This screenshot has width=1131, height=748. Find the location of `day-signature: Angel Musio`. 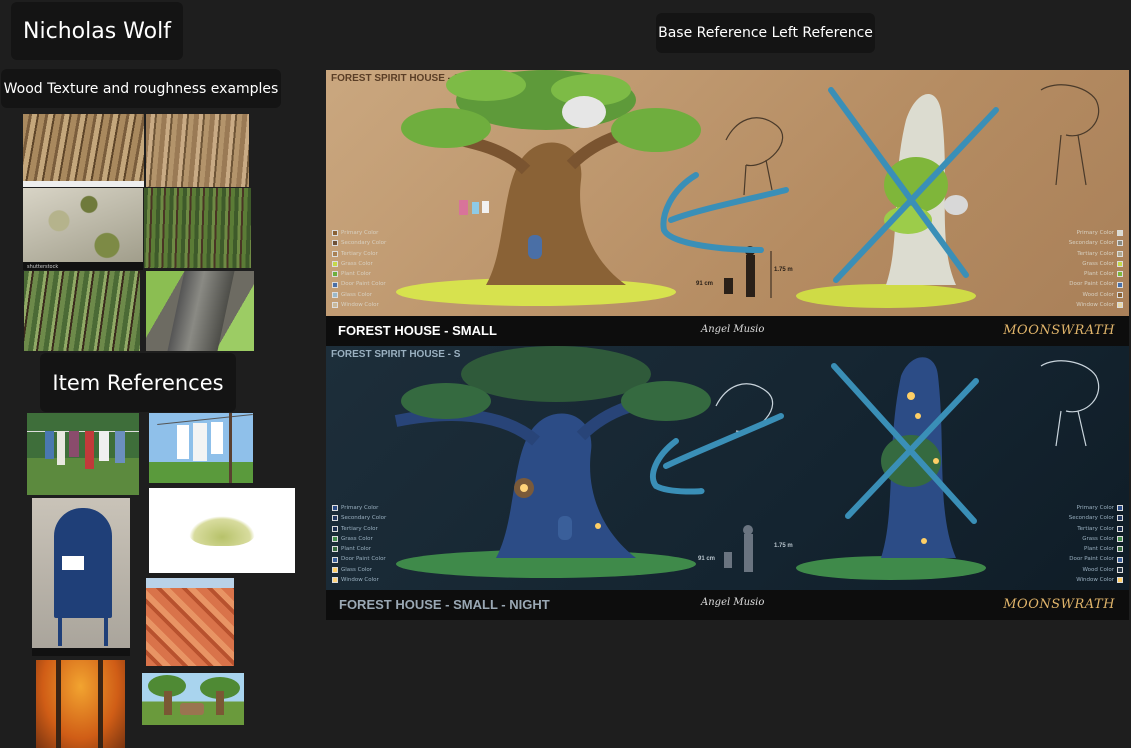

day-signature: Angel Musio is located at coordinates (733, 329).